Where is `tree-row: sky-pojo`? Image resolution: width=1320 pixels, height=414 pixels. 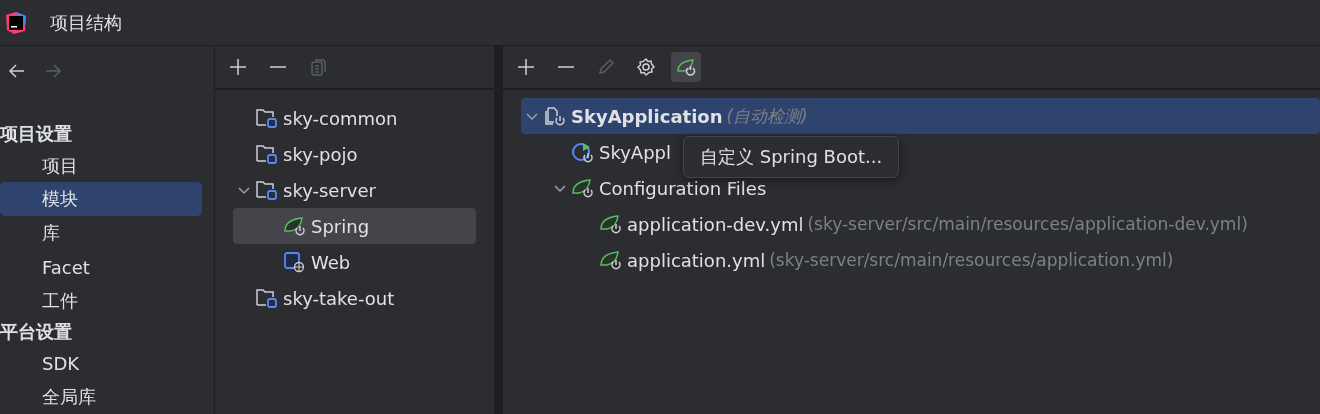
tree-row: sky-pojo is located at coordinates (298, 154).